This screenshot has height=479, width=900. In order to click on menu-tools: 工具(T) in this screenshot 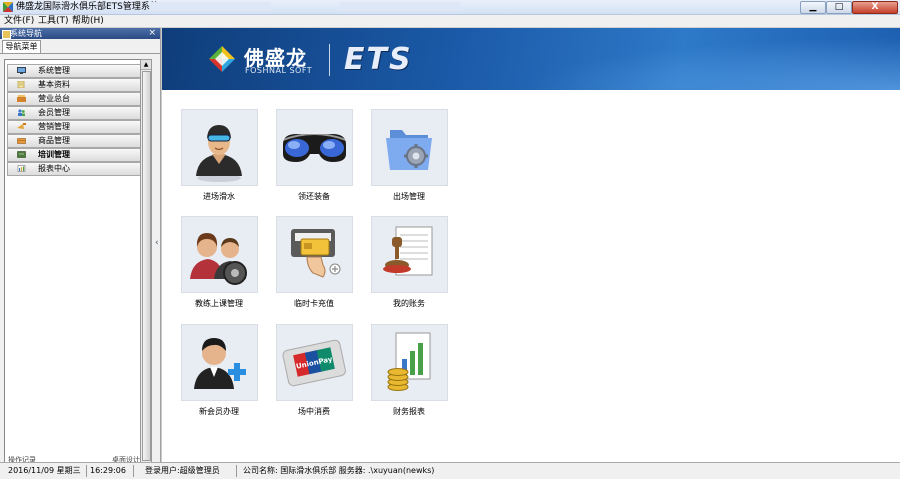, I will do `click(53, 21)`.